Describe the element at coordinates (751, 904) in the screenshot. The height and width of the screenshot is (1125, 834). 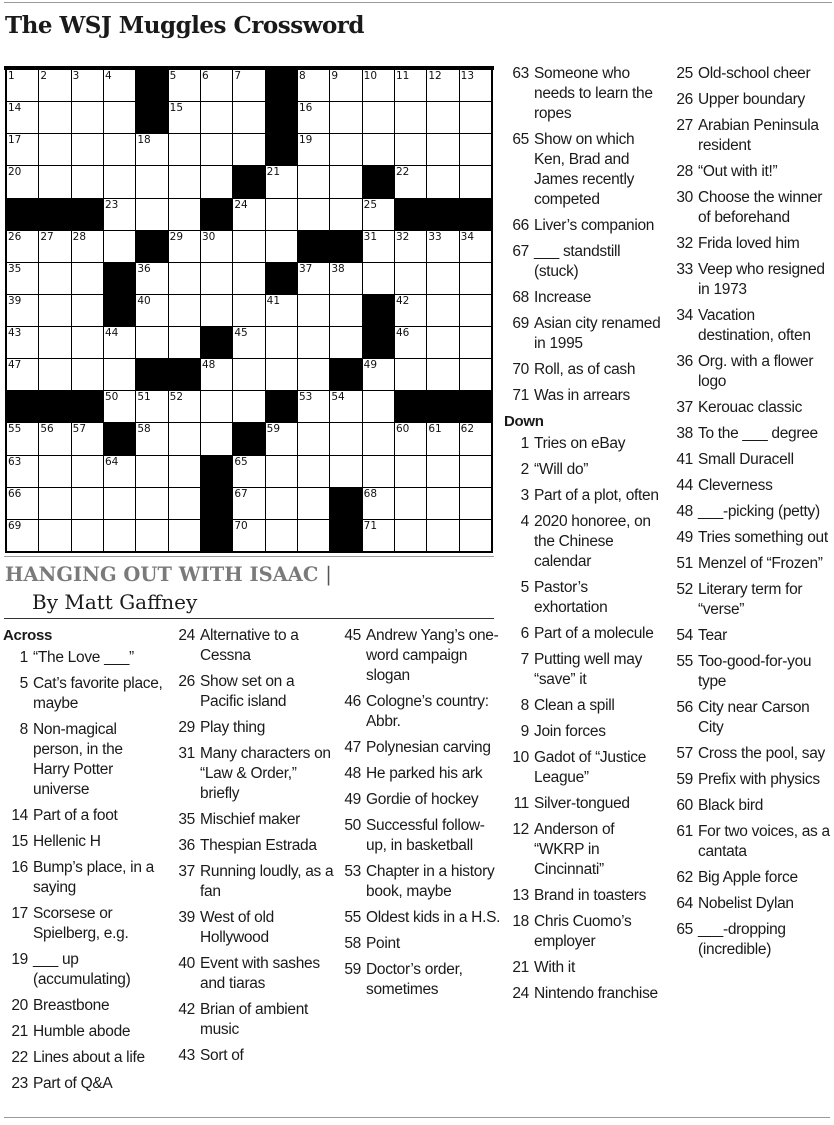
I see `clue-item: 64 Nobelist Dylan` at that location.